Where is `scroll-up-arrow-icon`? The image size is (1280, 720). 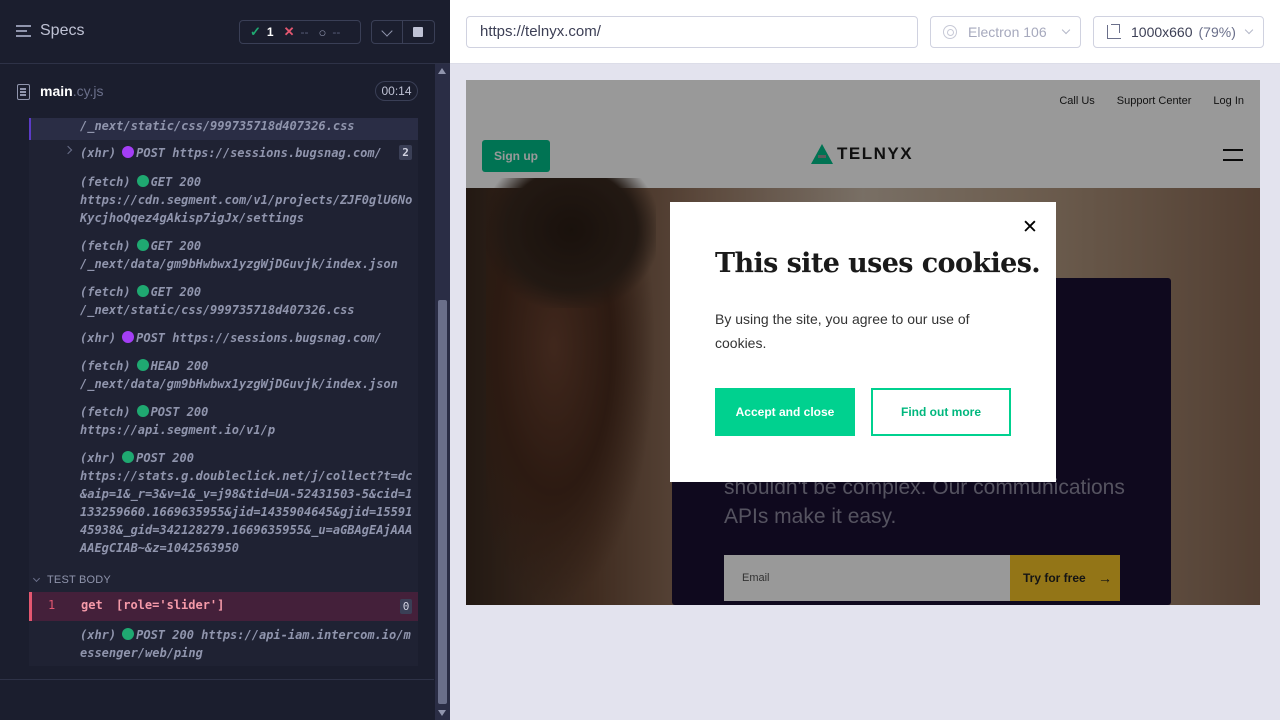 scroll-up-arrow-icon is located at coordinates (442, 71).